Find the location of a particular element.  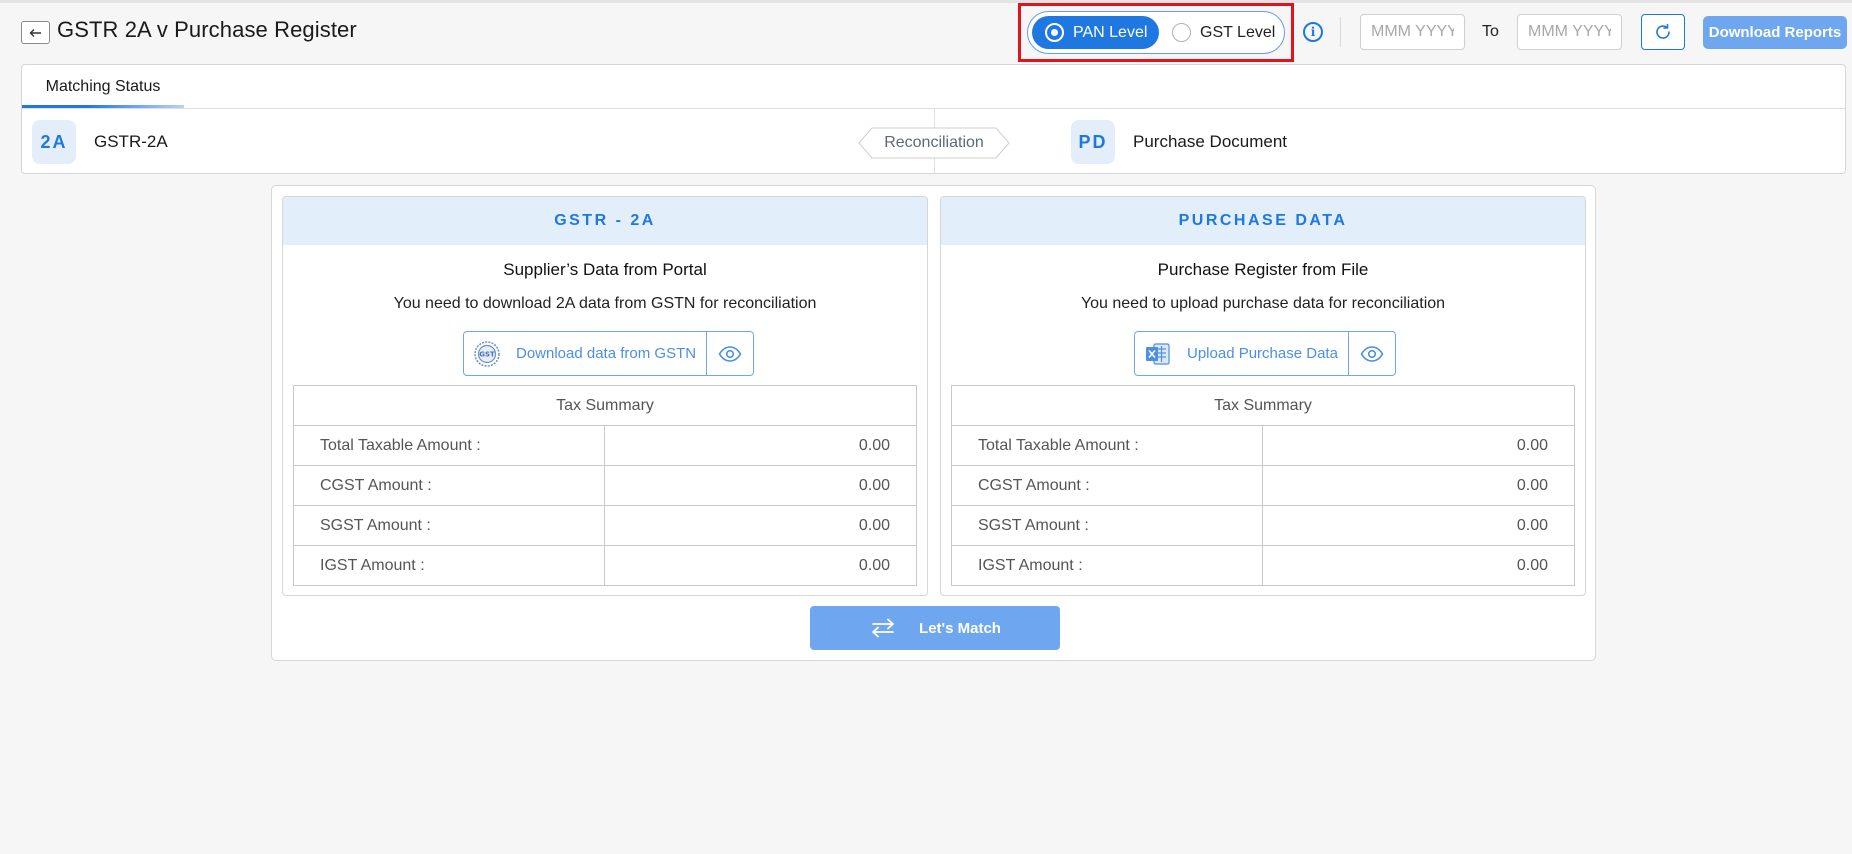

purchase-action-group: Upload Purchase Data is located at coordinates (1265, 353).